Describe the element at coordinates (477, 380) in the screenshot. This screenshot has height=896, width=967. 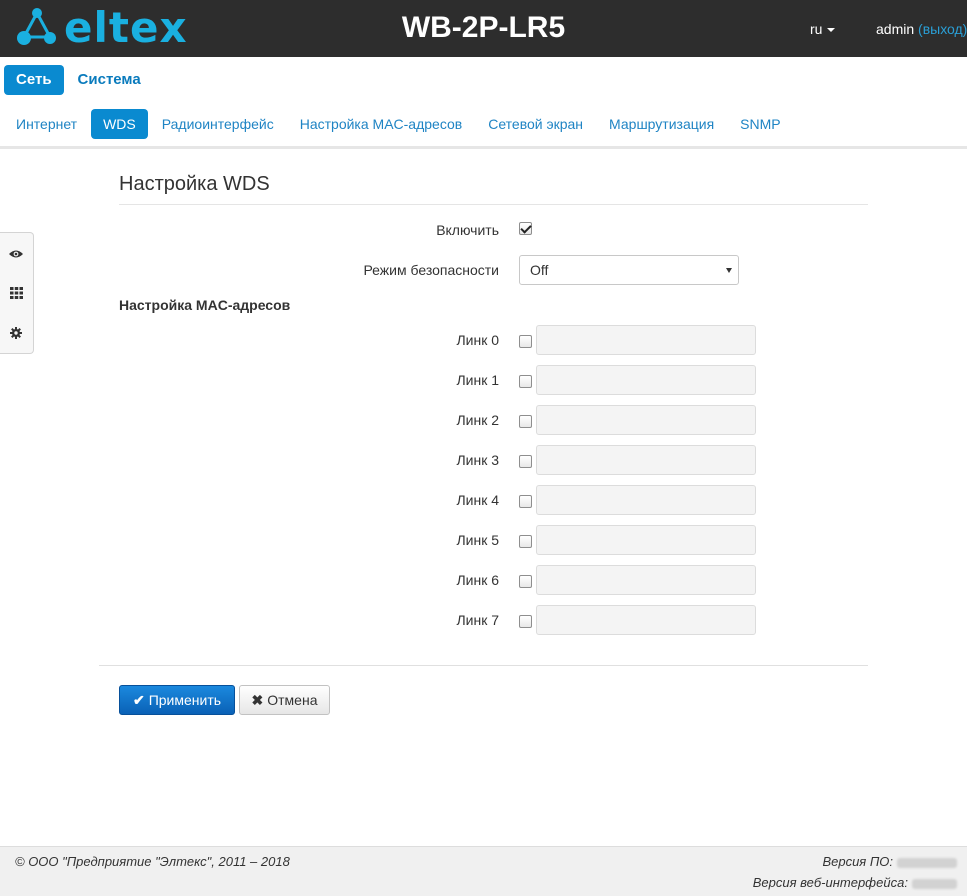
I see `link-1-label: Линк 1` at that location.